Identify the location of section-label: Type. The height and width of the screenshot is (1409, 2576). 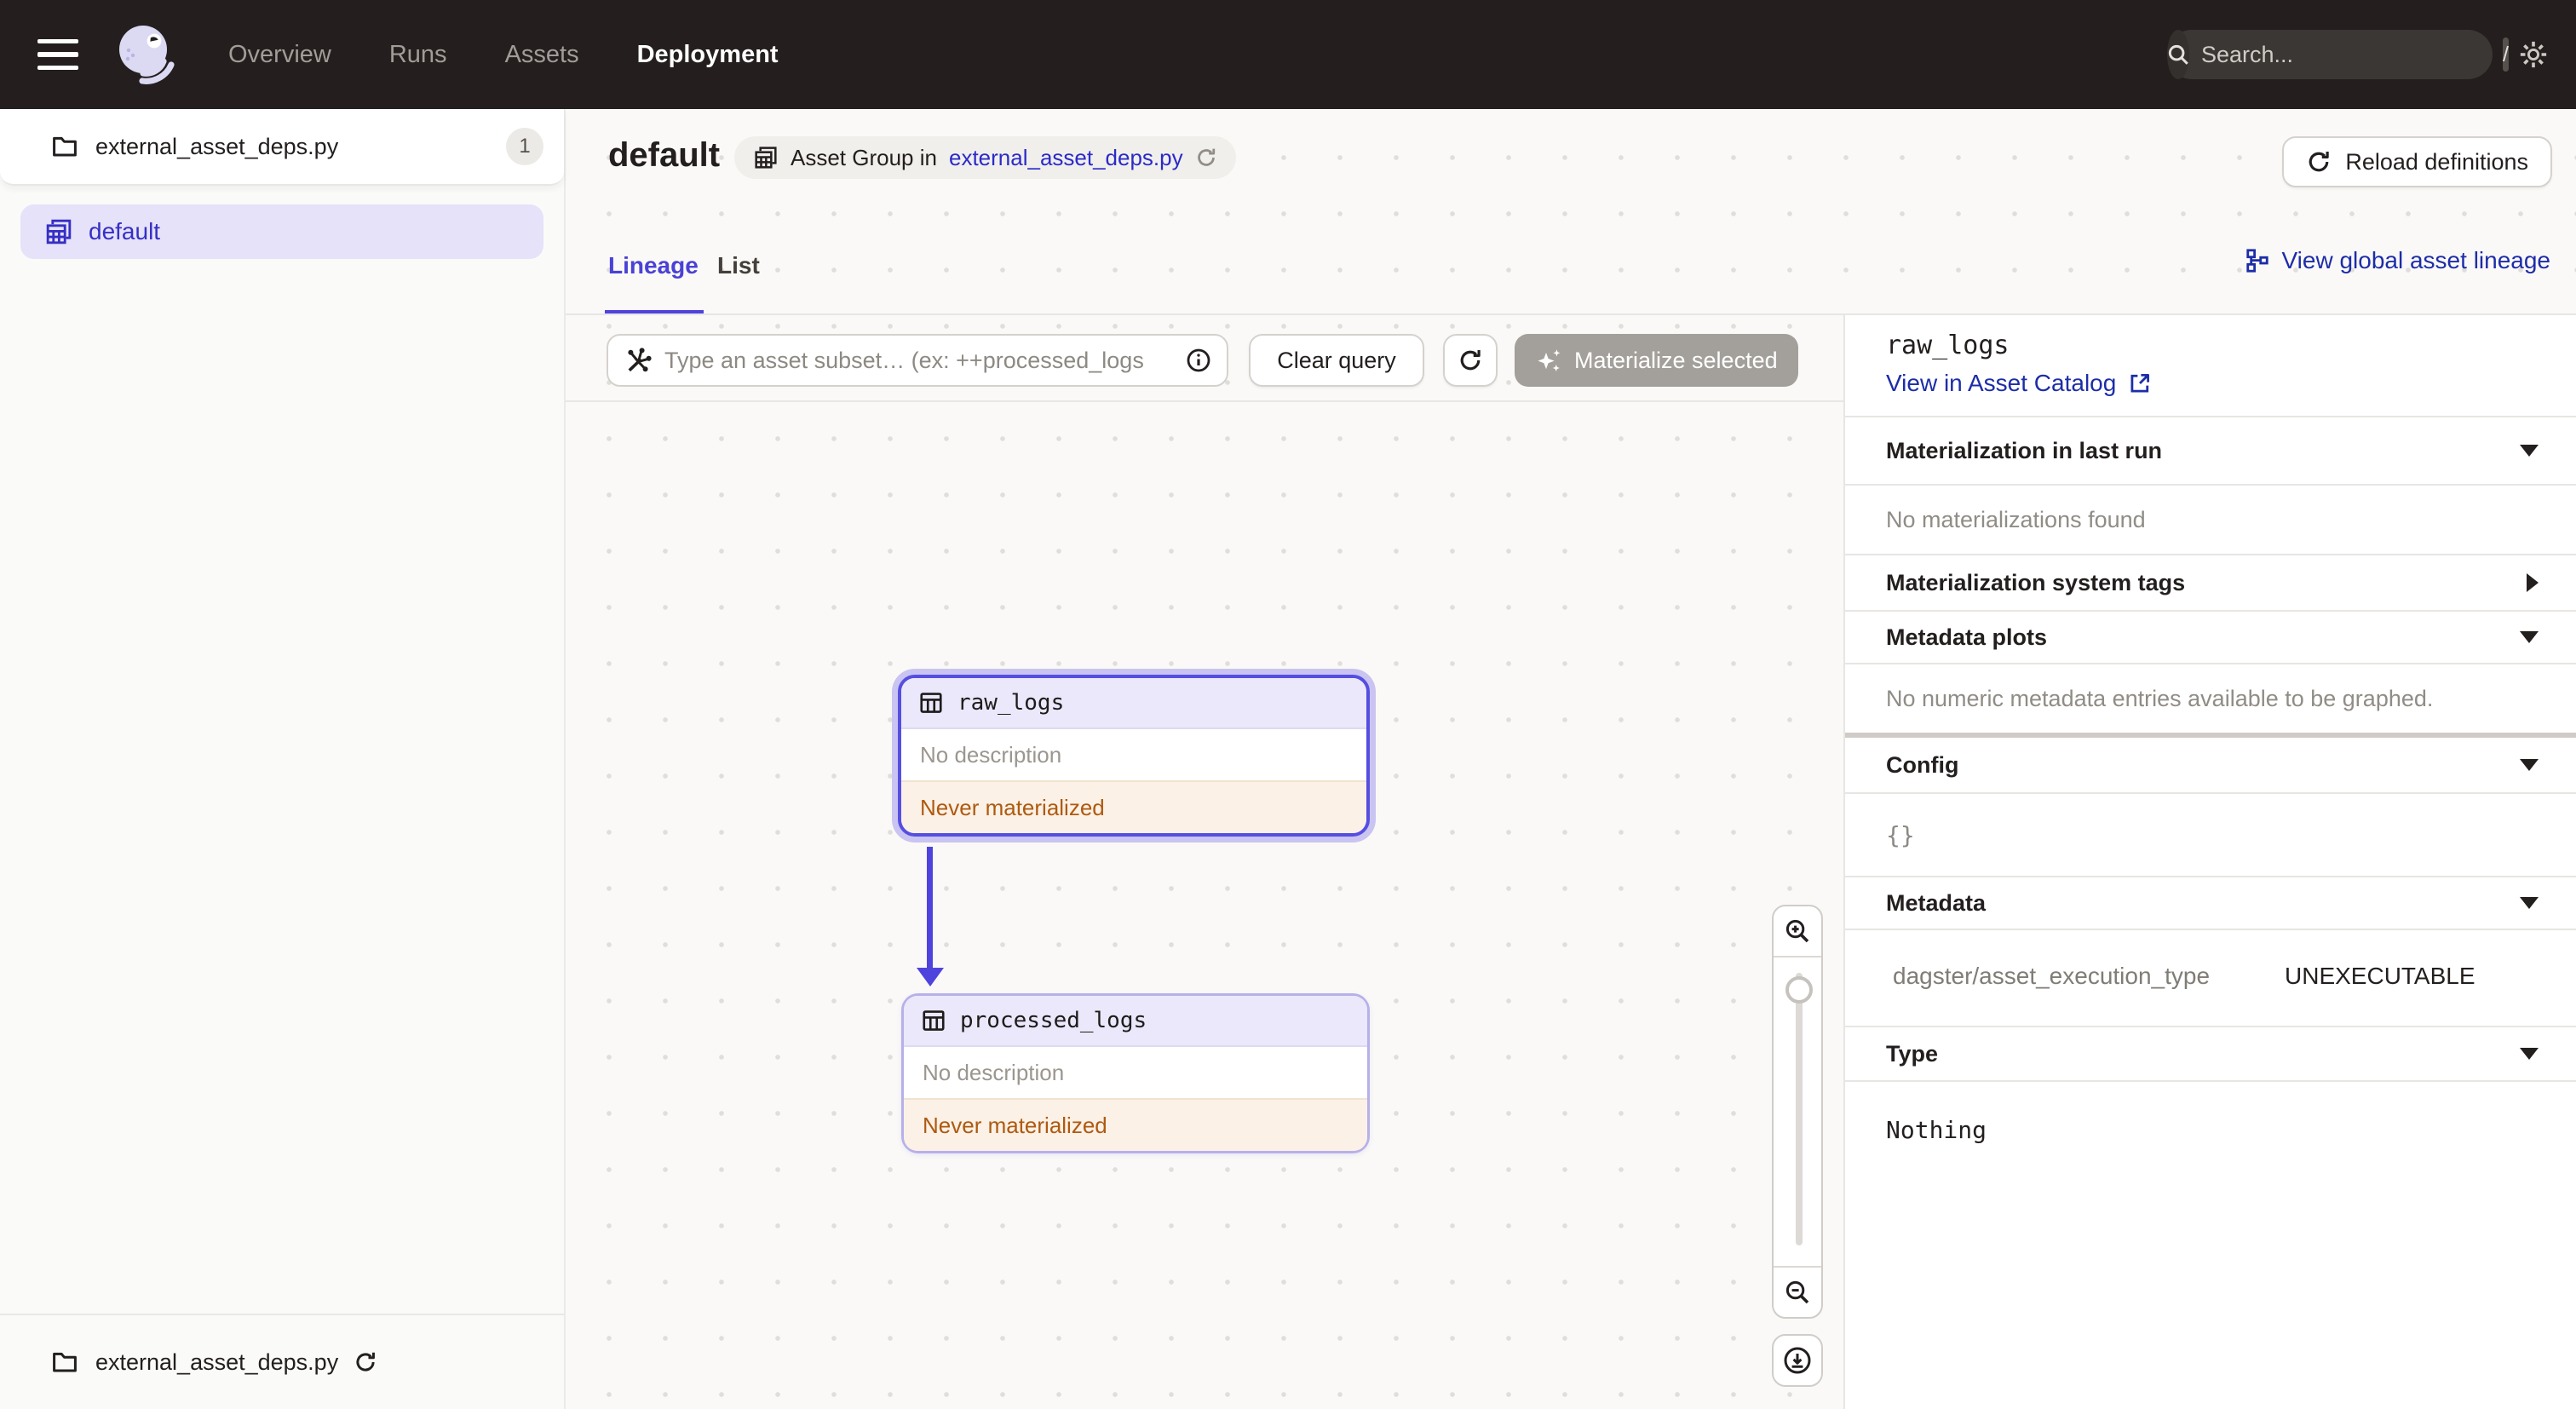
(1912, 1053).